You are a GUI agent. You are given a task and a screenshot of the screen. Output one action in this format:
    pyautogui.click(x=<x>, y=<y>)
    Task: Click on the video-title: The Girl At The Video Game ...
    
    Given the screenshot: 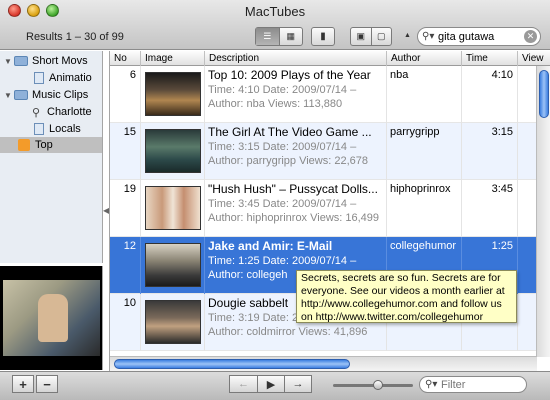 What is the action you would take?
    pyautogui.click(x=290, y=132)
    